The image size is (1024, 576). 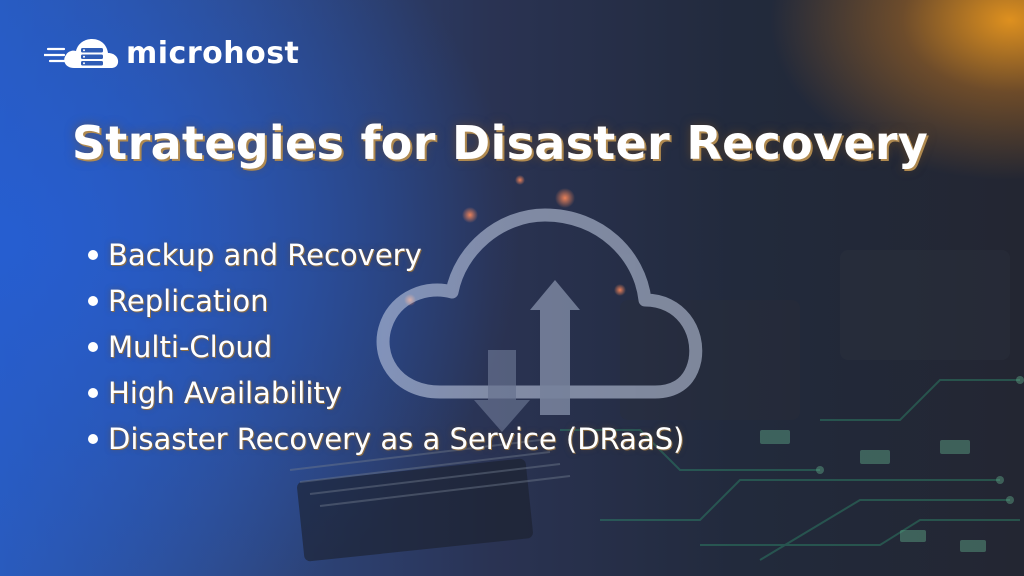 I want to click on list-item-label: Disaster Recovery as a Service (DRaaS), so click(x=396, y=439).